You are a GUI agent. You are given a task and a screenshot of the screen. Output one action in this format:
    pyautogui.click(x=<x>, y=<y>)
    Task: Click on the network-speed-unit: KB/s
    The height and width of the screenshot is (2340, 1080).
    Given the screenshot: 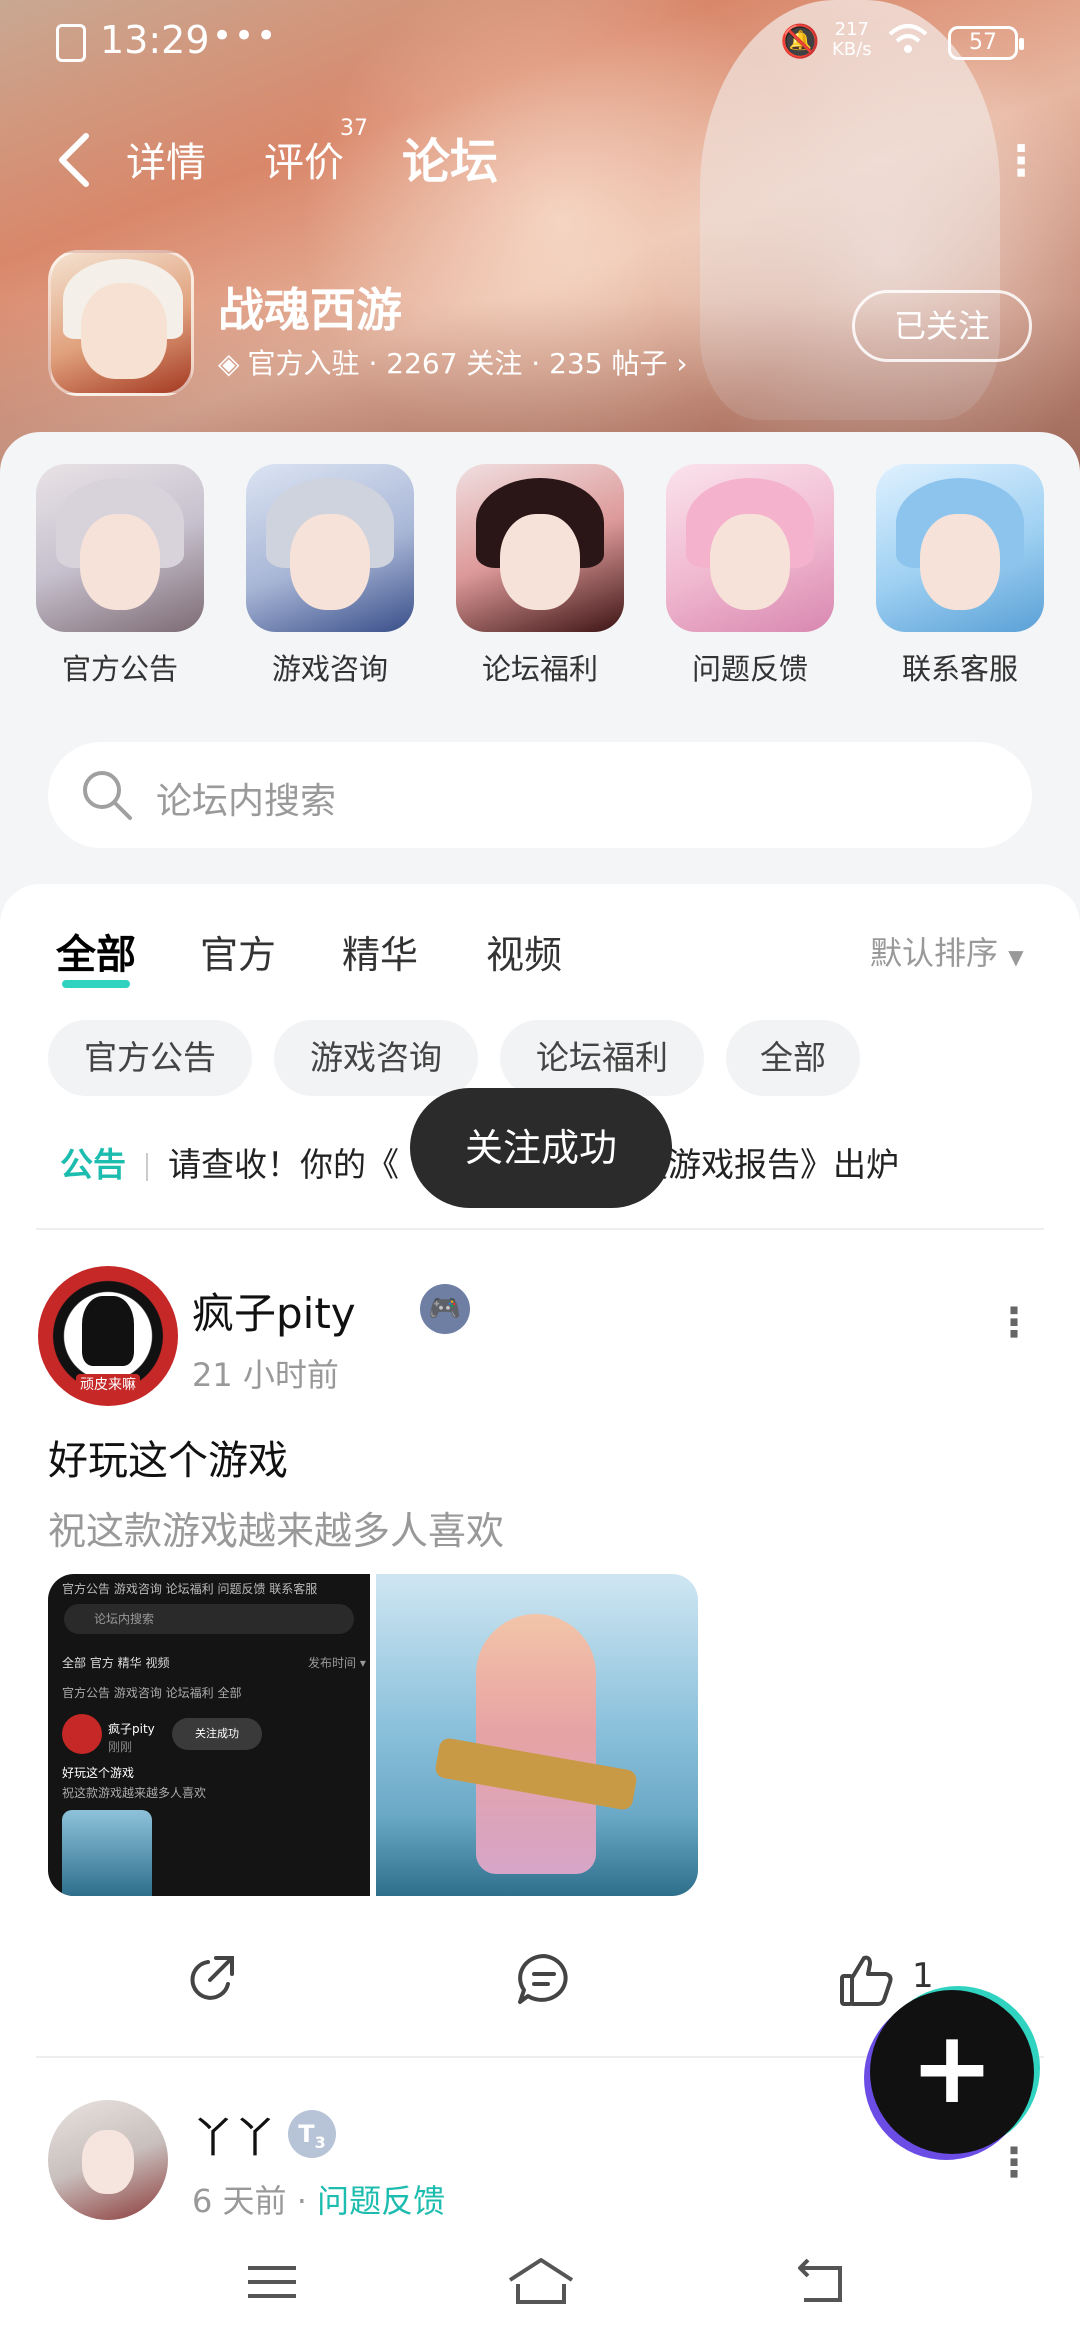 What is the action you would take?
    pyautogui.click(x=852, y=49)
    